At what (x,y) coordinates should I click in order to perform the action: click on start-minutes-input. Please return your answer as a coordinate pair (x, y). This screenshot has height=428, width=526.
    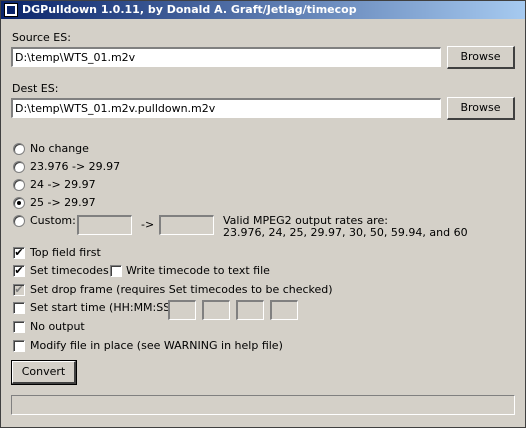
    Looking at the image, I should click on (216, 310).